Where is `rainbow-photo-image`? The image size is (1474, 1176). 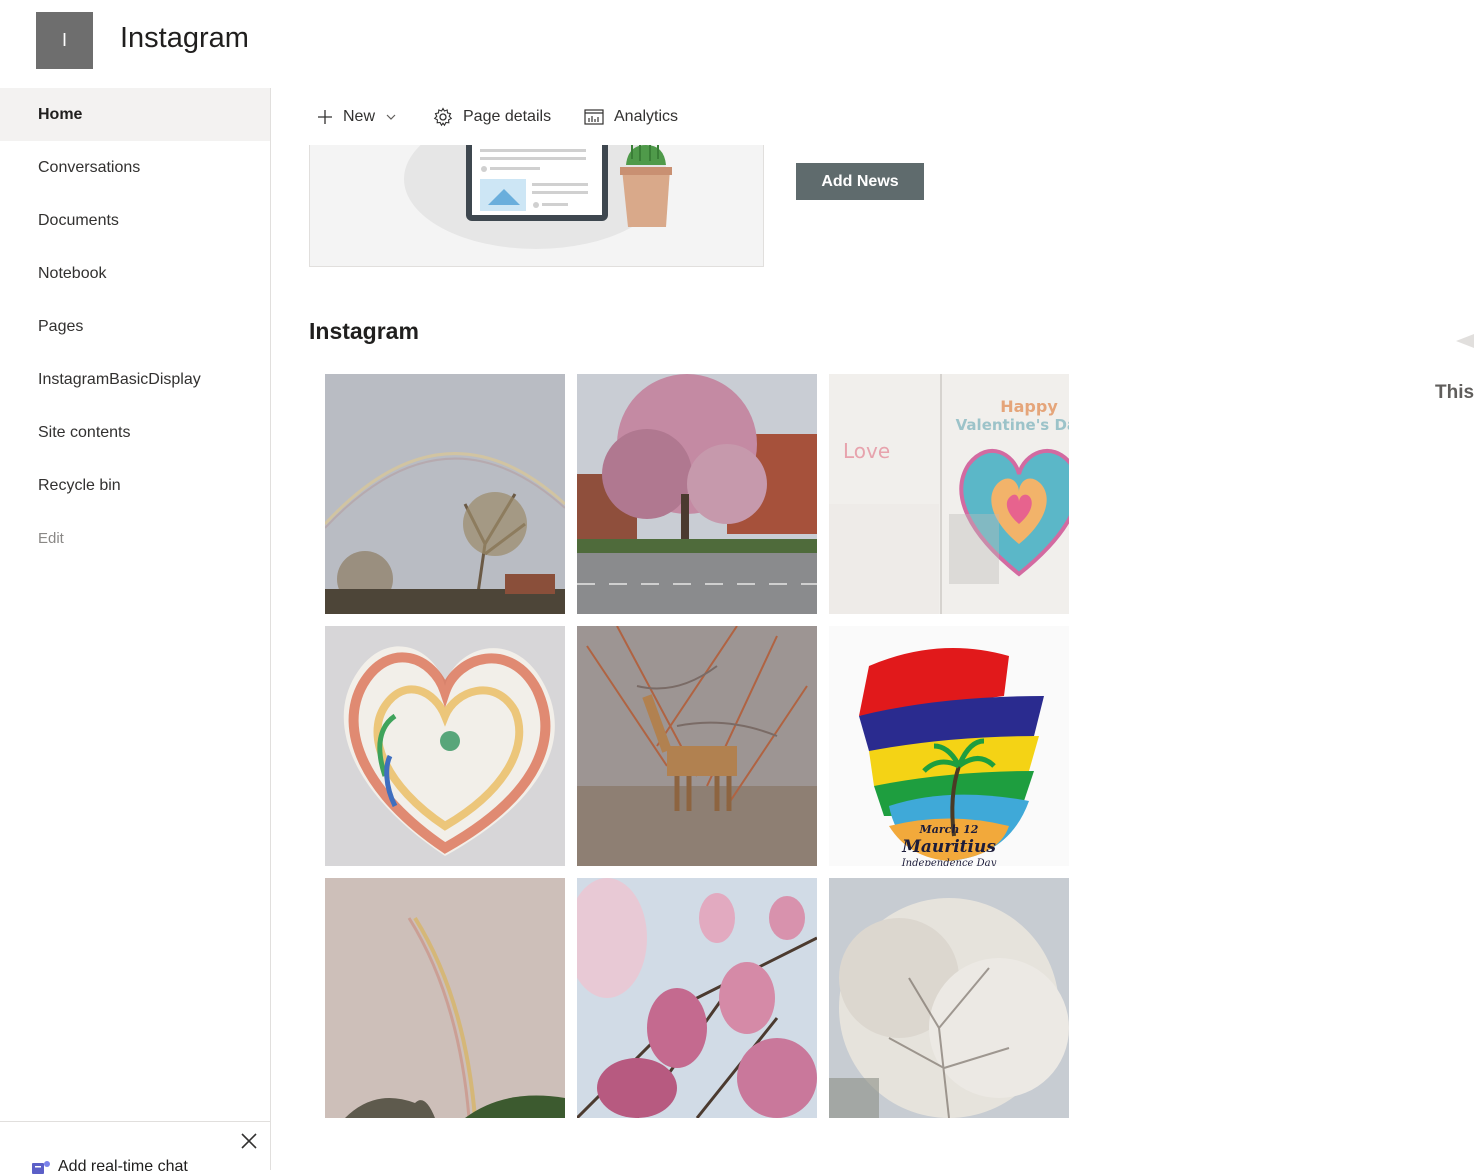 rainbow-photo-image is located at coordinates (445, 494).